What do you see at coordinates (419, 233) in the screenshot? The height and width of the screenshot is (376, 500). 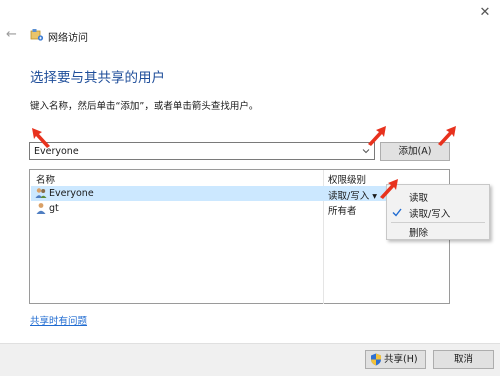 I see `menu-item-label: 删除` at bounding box center [419, 233].